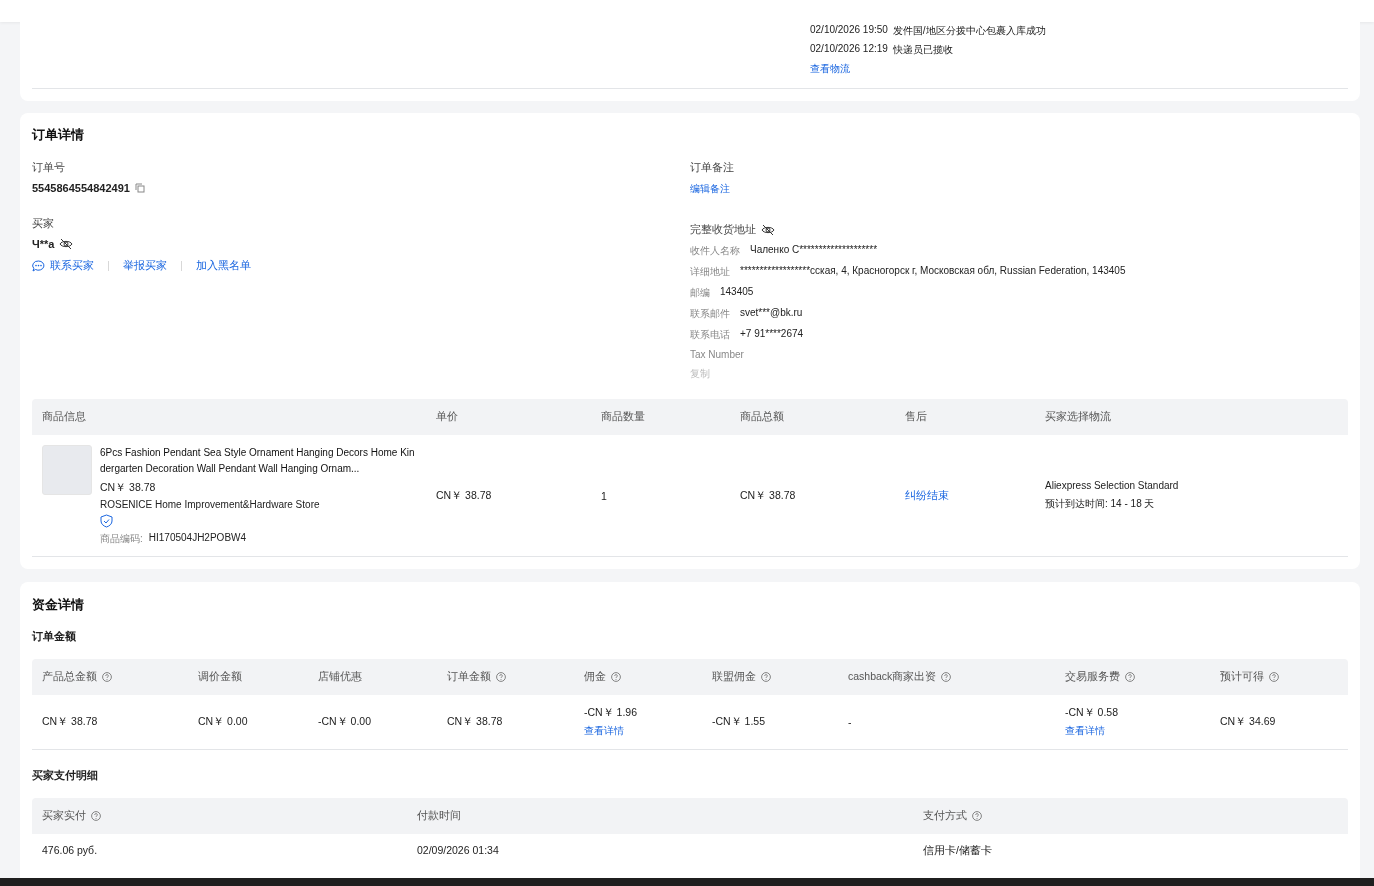 The image size is (1374, 886). I want to click on order-number: 5545864554842491, so click(81, 188).